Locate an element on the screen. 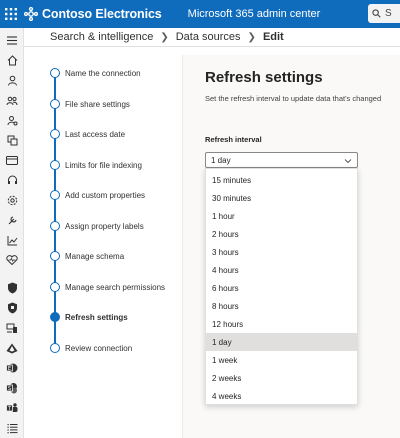 This screenshot has height=438, width=400. step-limits-file-indexing: Limits for file indexing is located at coordinates (103, 165).